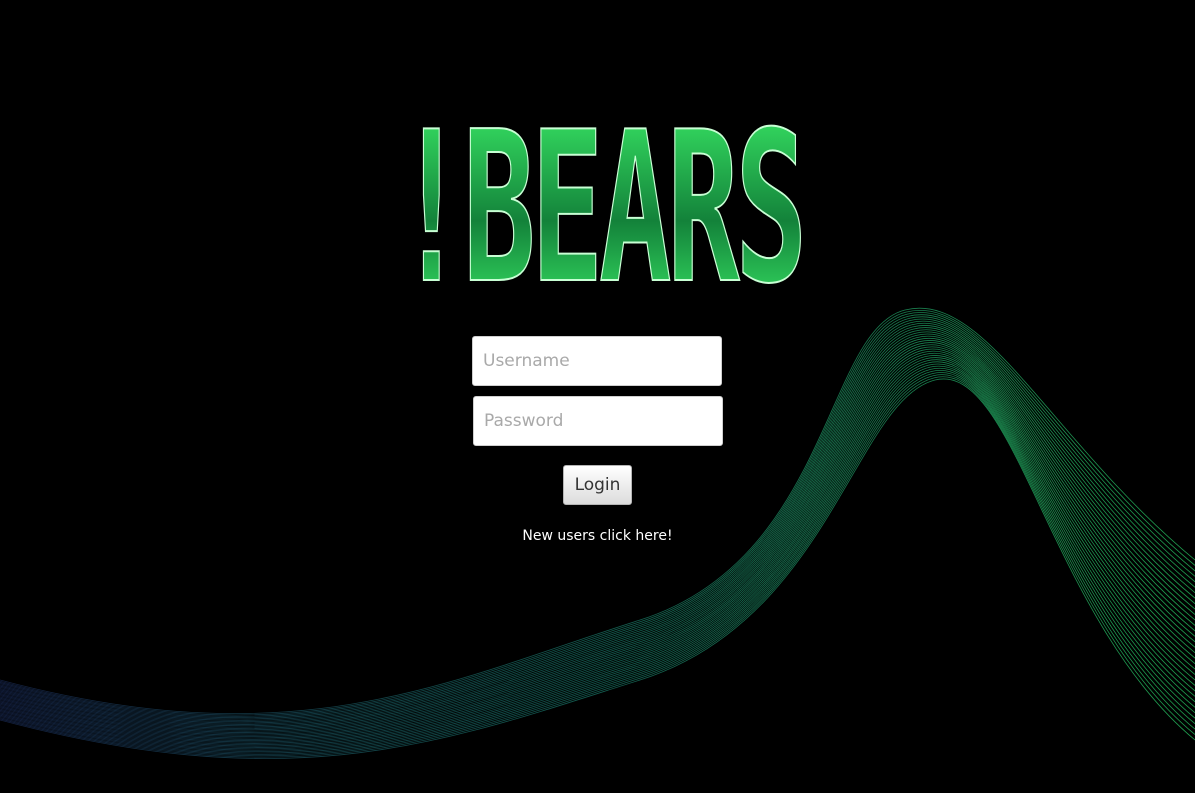 This screenshot has width=1195, height=793. What do you see at coordinates (597, 361) in the screenshot?
I see `username-input` at bounding box center [597, 361].